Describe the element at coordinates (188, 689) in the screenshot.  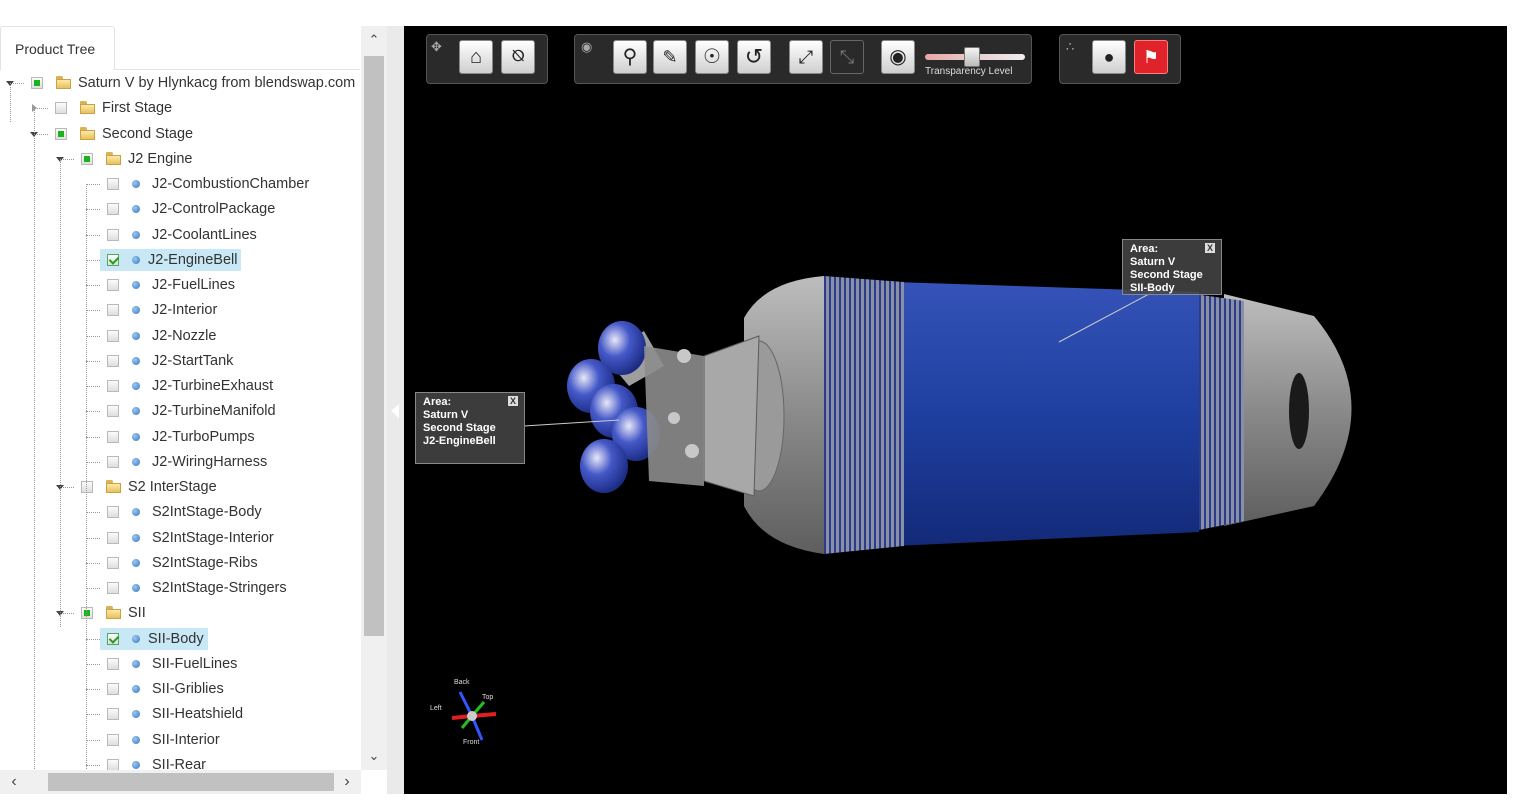
I see `tree-item-label: SII-Griblies` at that location.